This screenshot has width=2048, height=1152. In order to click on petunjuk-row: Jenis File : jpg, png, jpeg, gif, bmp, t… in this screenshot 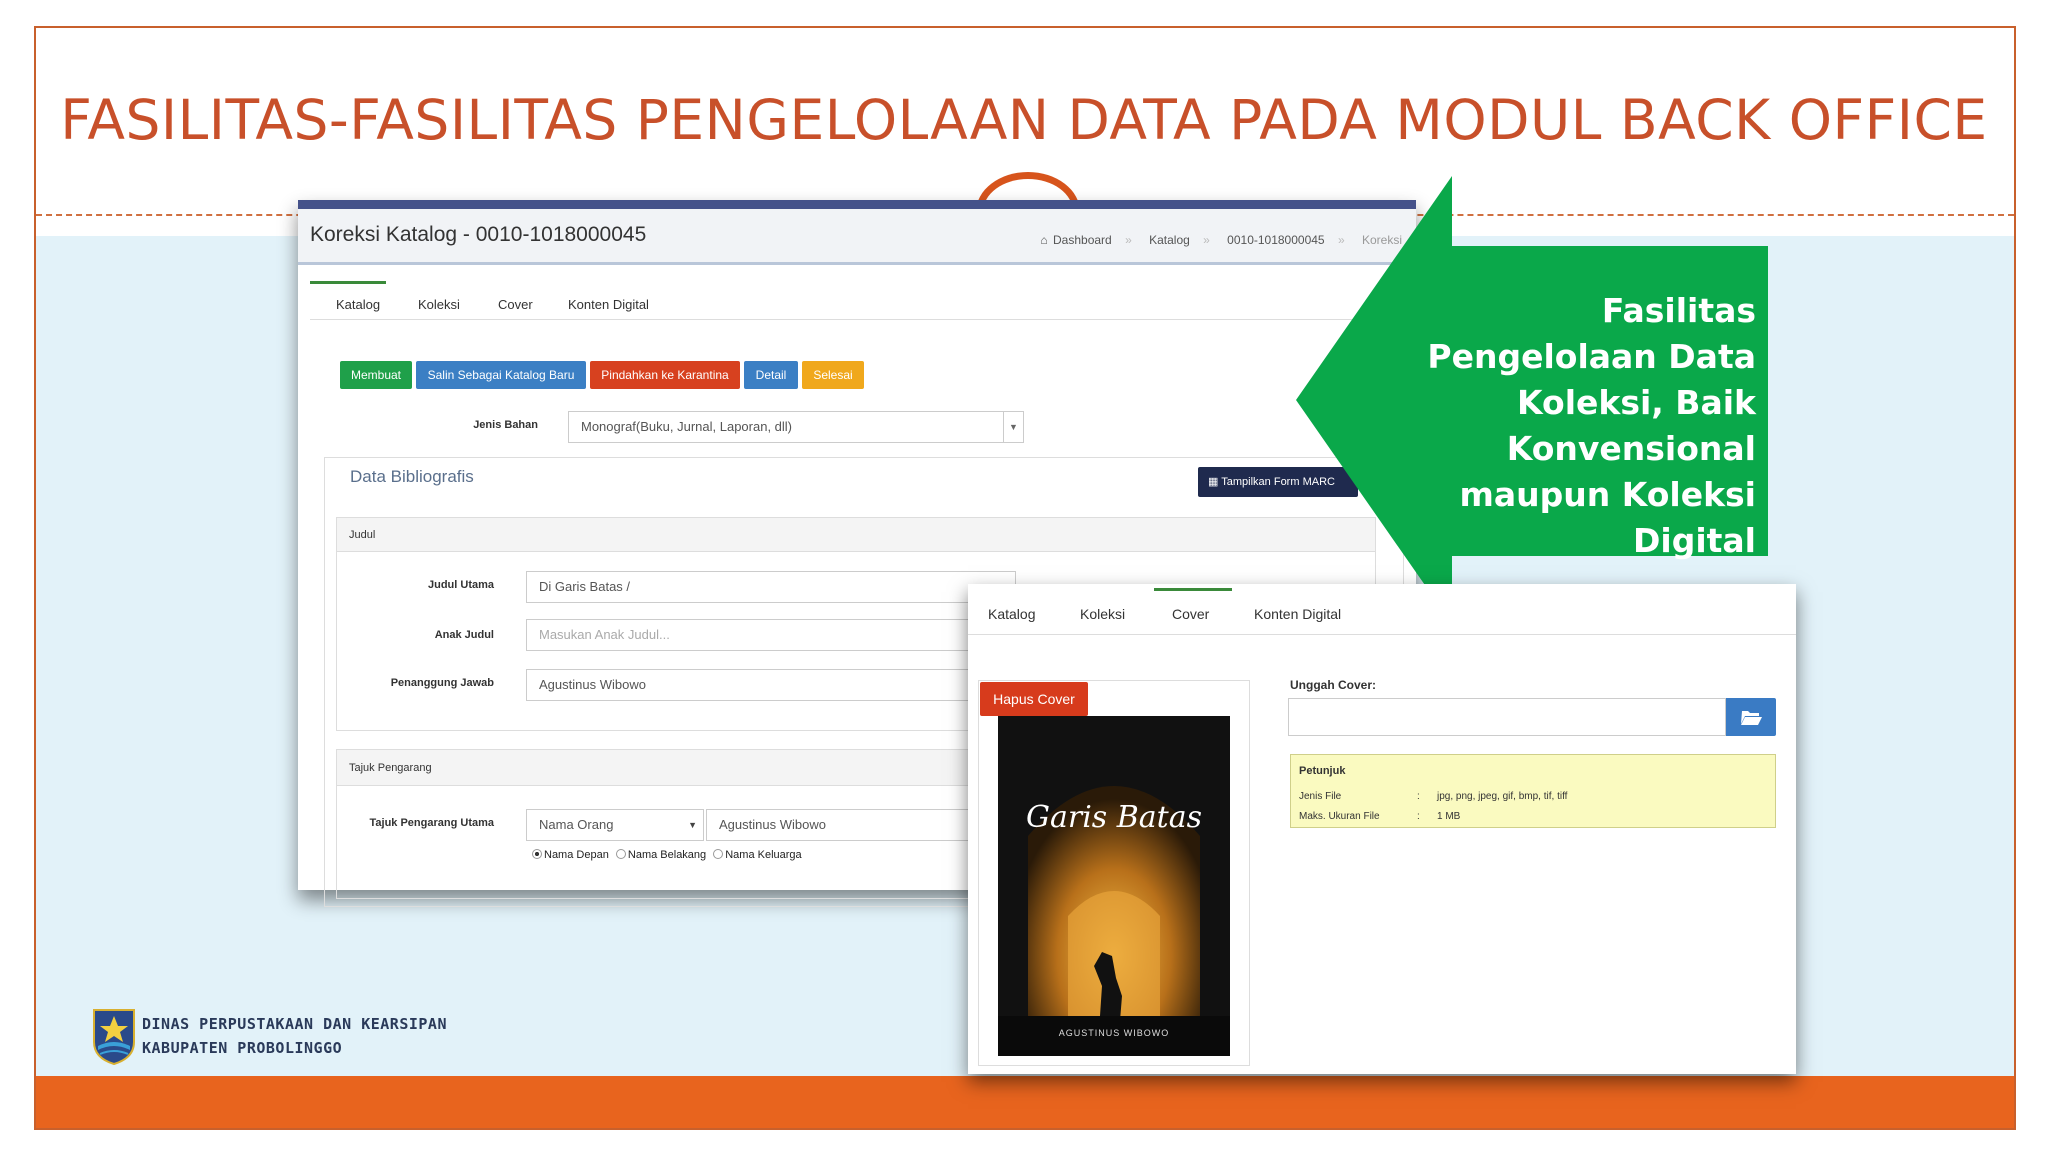, I will do `click(1433, 796)`.